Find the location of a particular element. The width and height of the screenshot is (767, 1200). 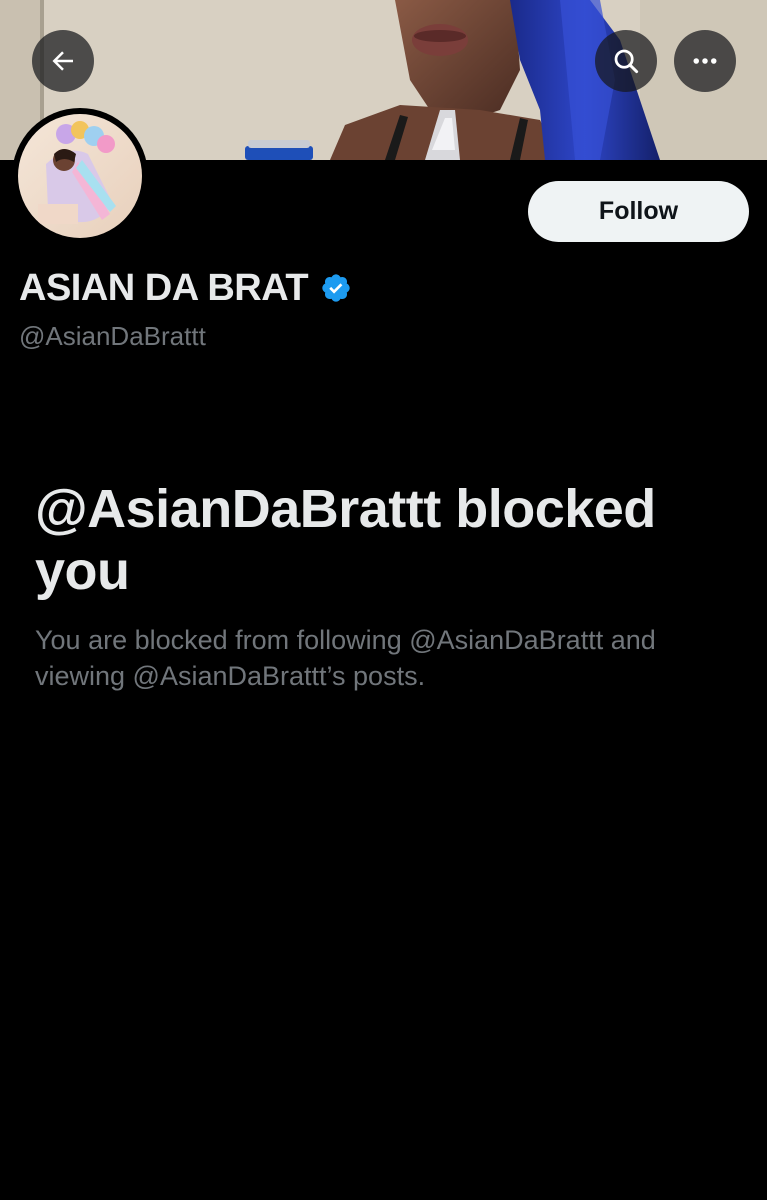

arrow-left-icon is located at coordinates (62, 61).